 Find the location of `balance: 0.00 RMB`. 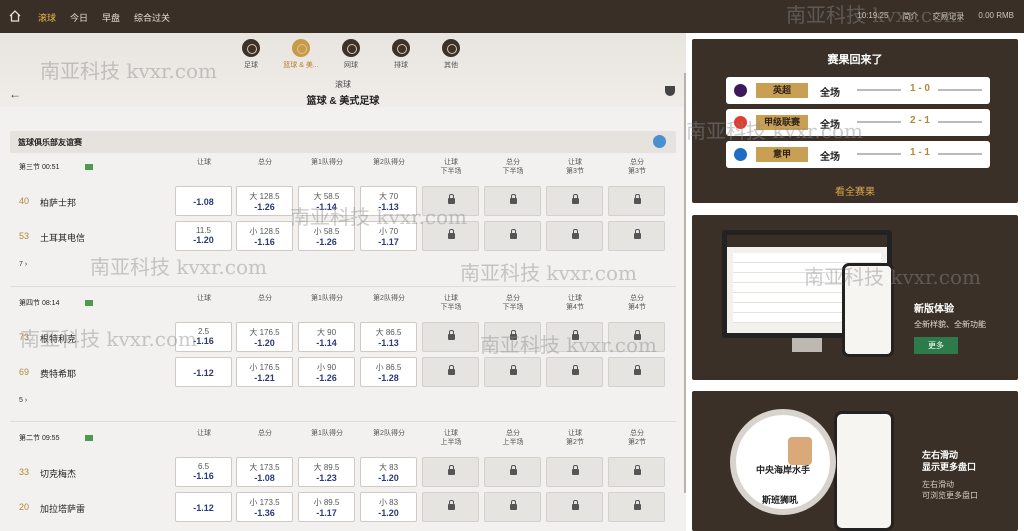

balance: 0.00 RMB is located at coordinates (996, 16).